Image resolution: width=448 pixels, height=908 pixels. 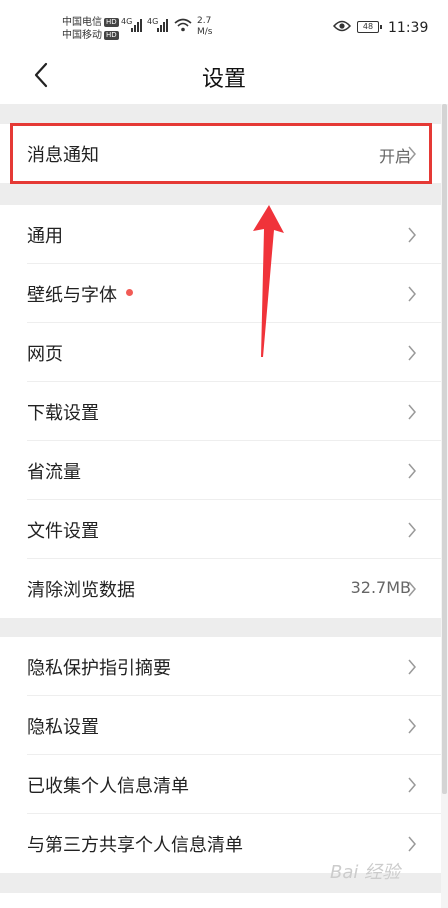 I want to click on watermark: Bai 经验, so click(x=365, y=872).